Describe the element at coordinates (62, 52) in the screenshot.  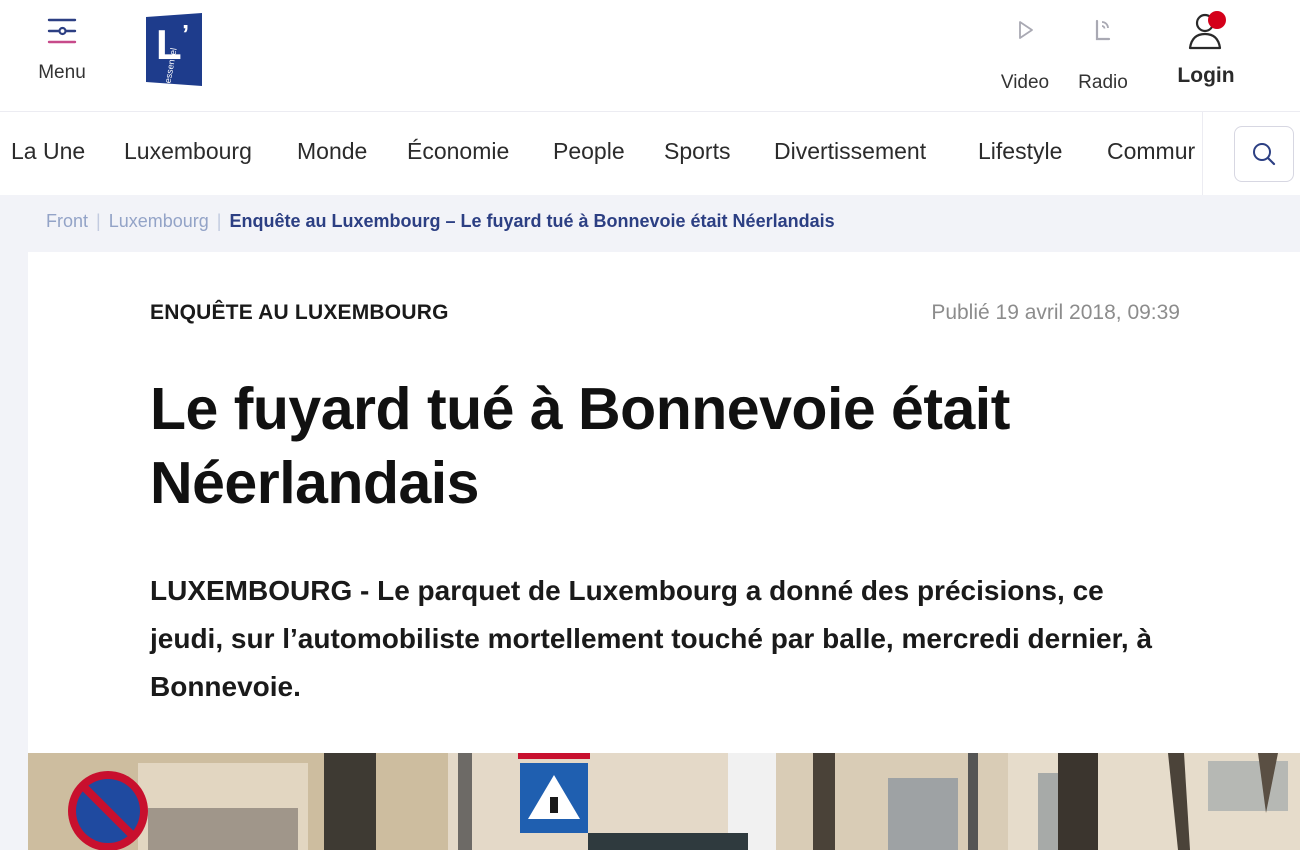
I see `menu-button: Menu` at that location.